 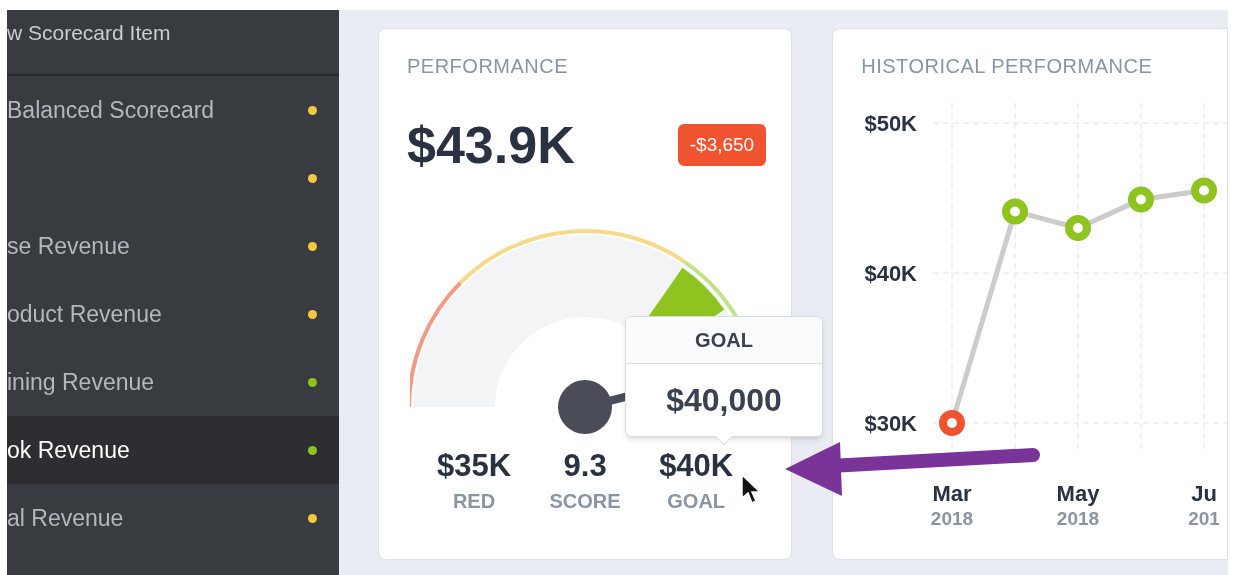 I want to click on sidebar-item: oduct Revenue, so click(x=173, y=314).